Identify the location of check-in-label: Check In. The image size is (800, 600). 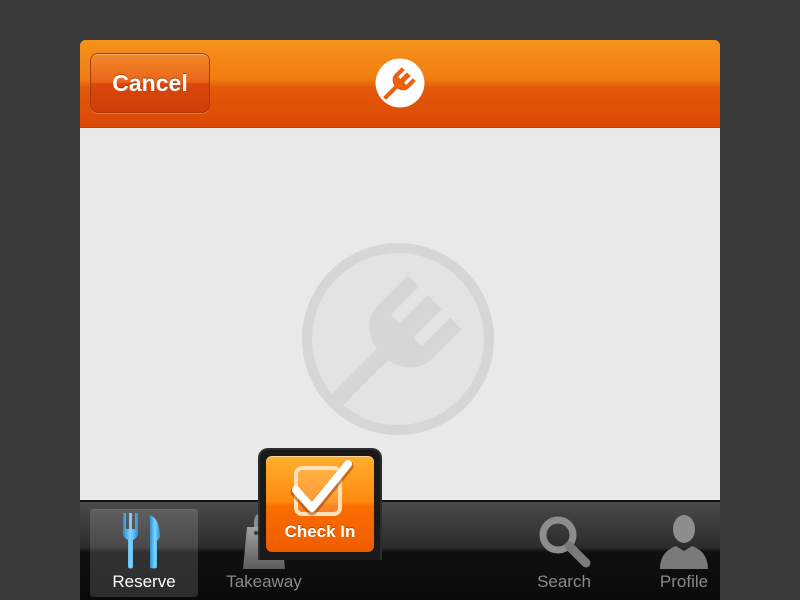
(320, 531).